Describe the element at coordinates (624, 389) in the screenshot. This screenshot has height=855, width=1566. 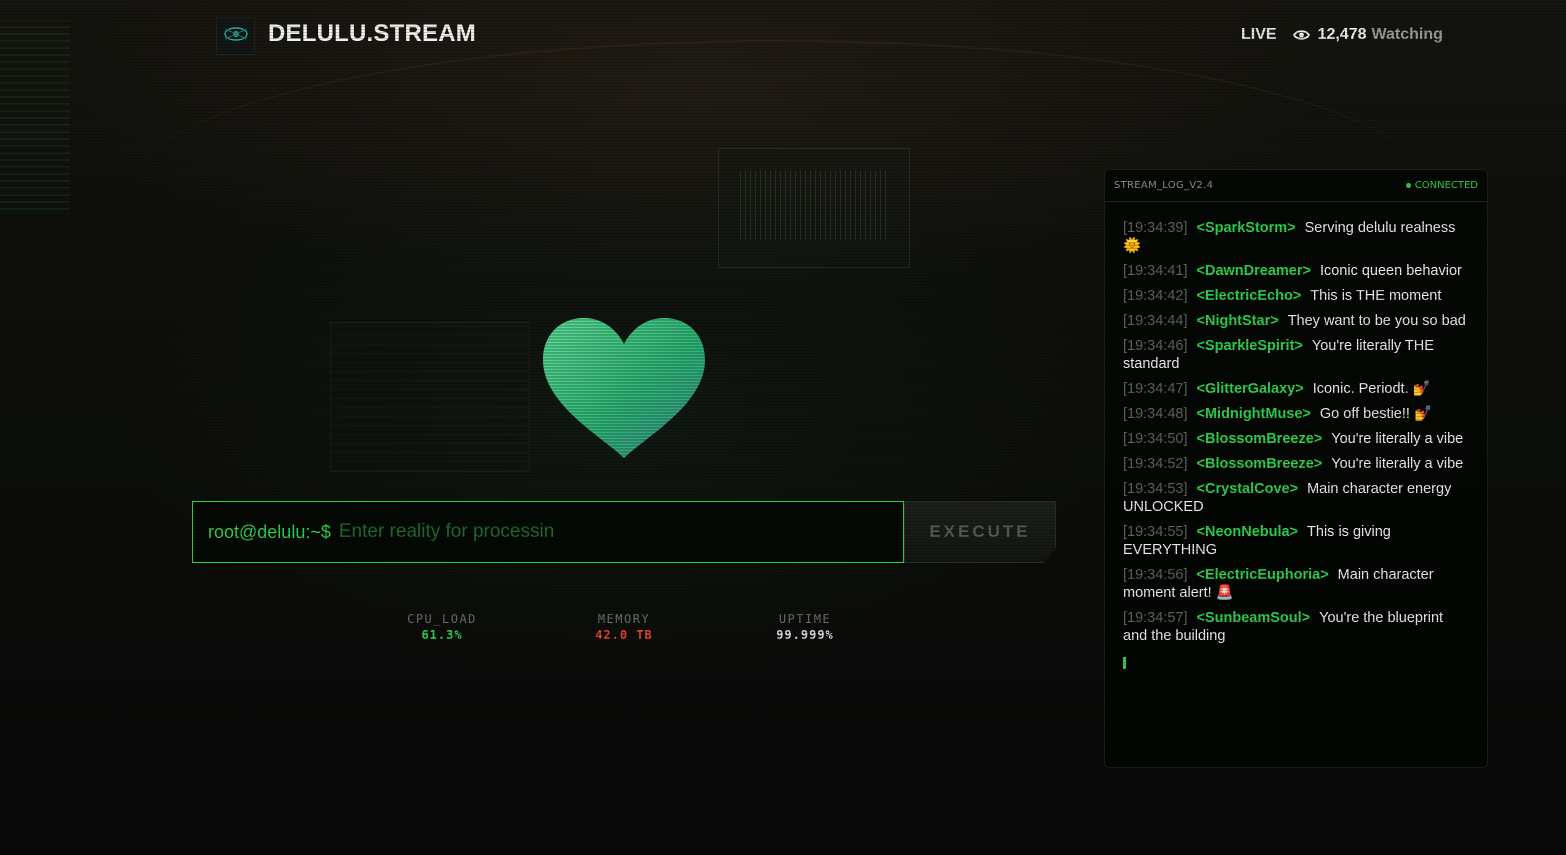
I see `heart-icon` at that location.